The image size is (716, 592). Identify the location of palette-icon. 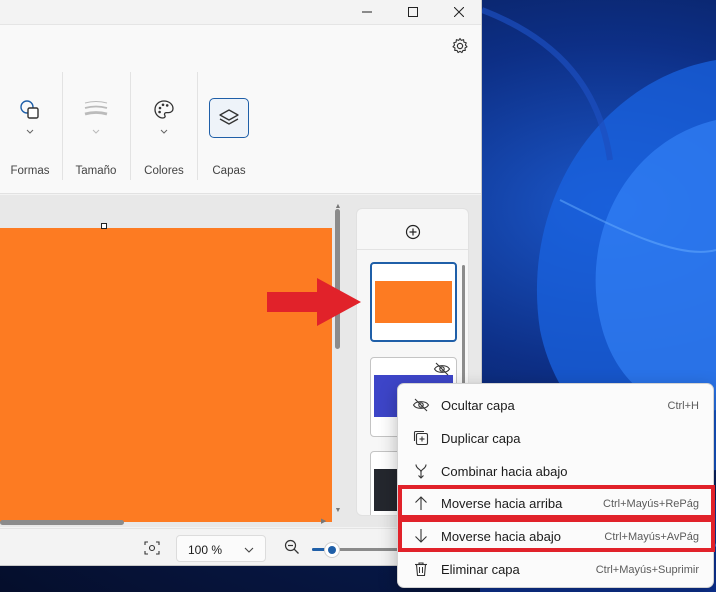
(164, 110).